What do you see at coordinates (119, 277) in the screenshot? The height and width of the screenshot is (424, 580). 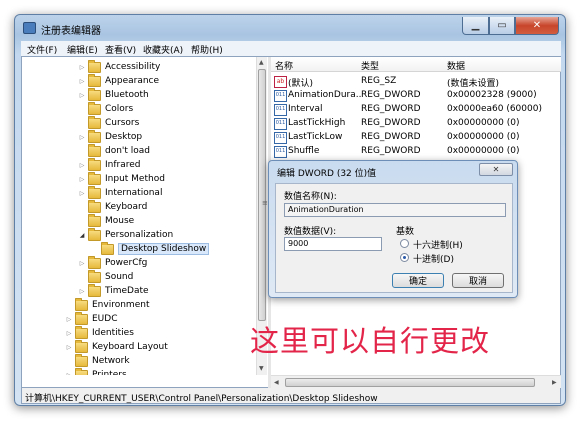 I see `tree-node-label: Sound` at bounding box center [119, 277].